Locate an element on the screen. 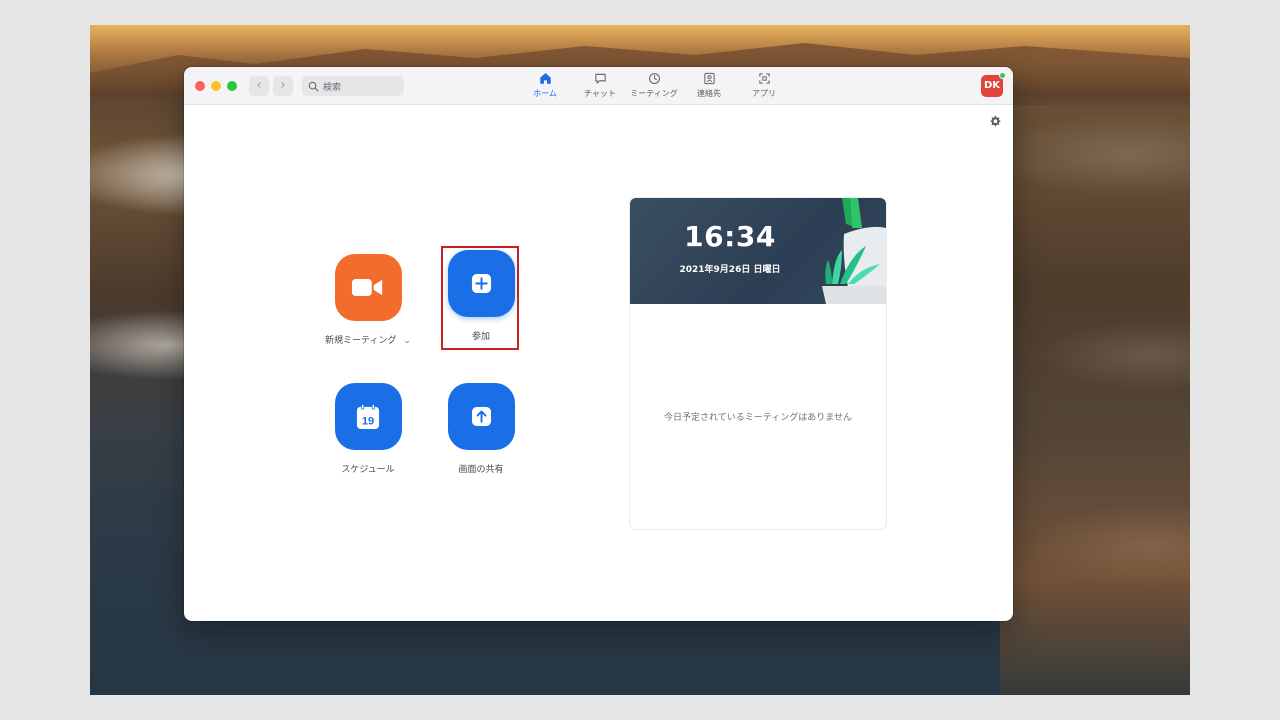 This screenshot has height=720, width=1280. schedule-action: 19 スケジュール is located at coordinates (368, 429).